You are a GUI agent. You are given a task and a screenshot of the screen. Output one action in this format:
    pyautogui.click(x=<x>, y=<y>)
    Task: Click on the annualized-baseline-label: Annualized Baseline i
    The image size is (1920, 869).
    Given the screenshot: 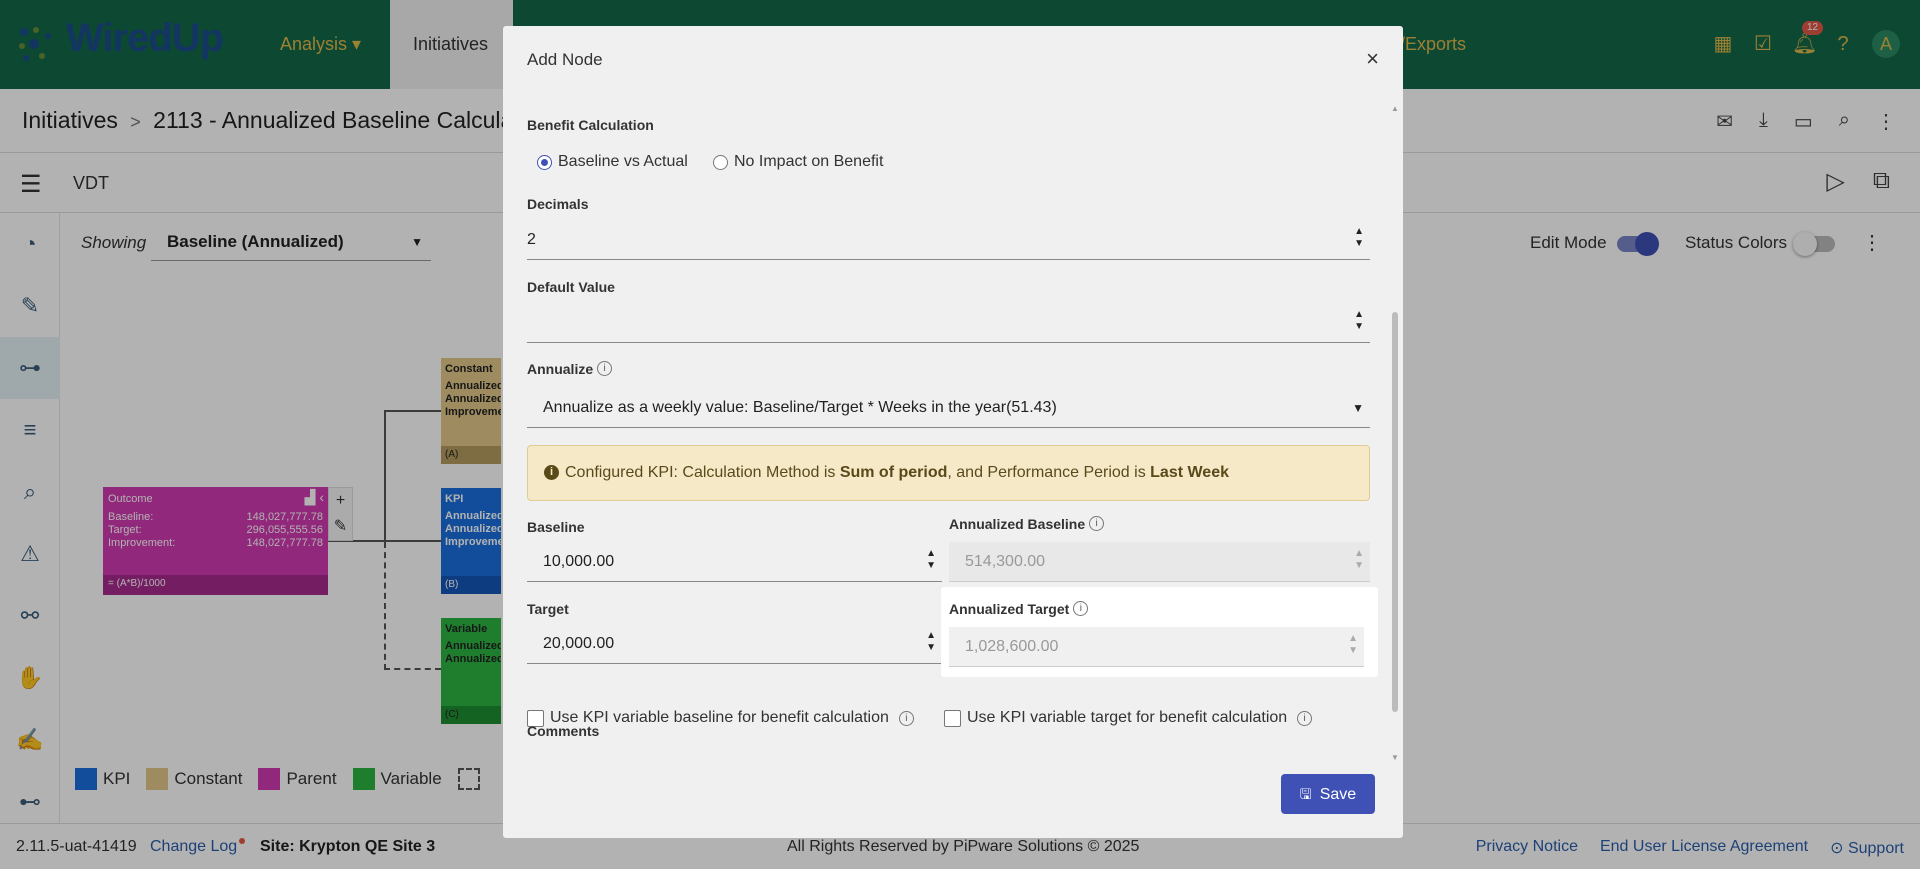 What is the action you would take?
    pyautogui.click(x=1027, y=524)
    